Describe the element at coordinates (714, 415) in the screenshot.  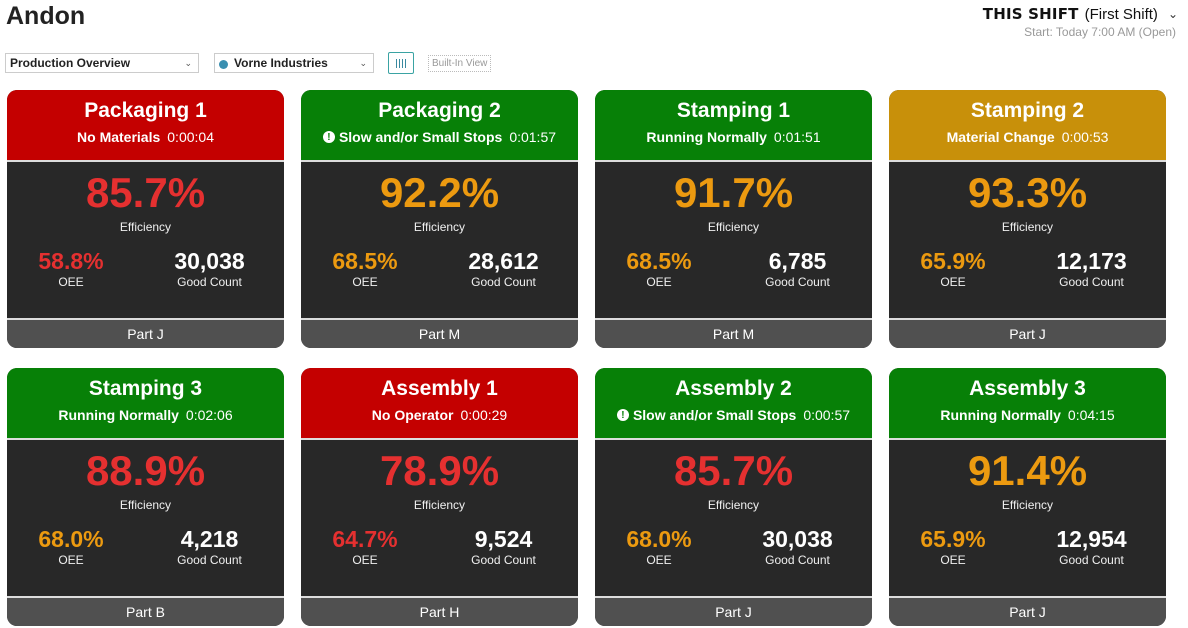
I see `state-reason: Slow and/or Small Stops` at that location.